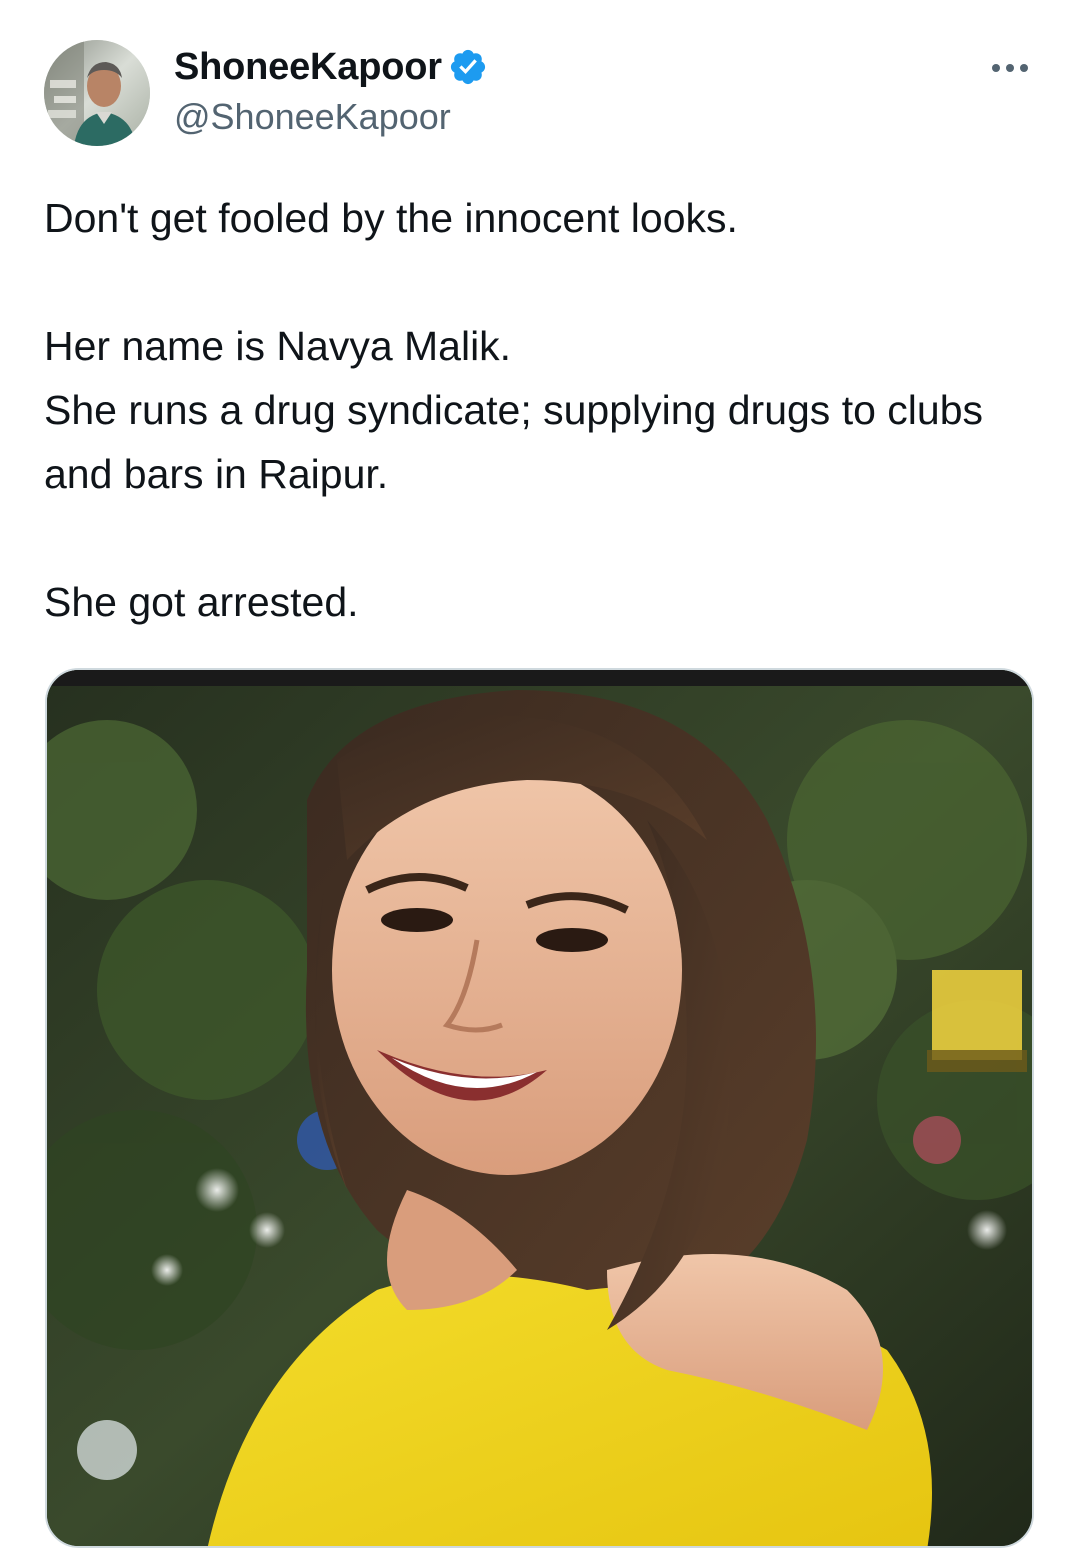  What do you see at coordinates (312, 117) in the screenshot?
I see `author-handle: @ShoneeKapoor` at bounding box center [312, 117].